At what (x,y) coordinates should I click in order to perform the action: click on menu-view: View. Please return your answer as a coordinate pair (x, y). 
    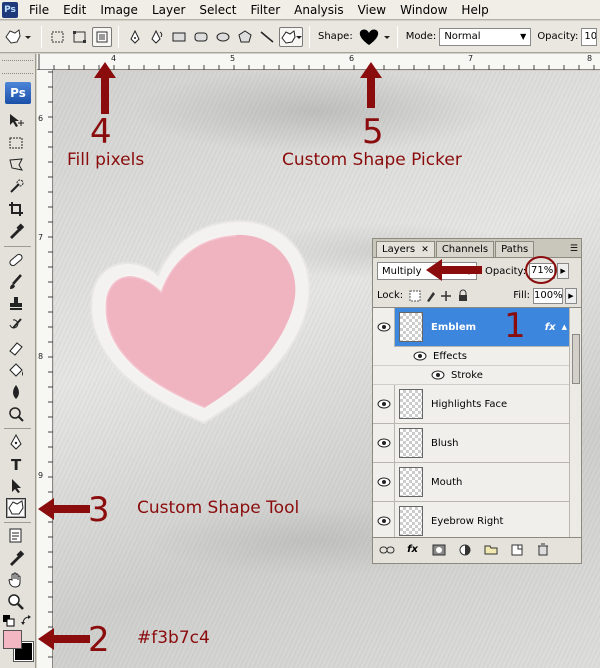
    Looking at the image, I should click on (372, 10).